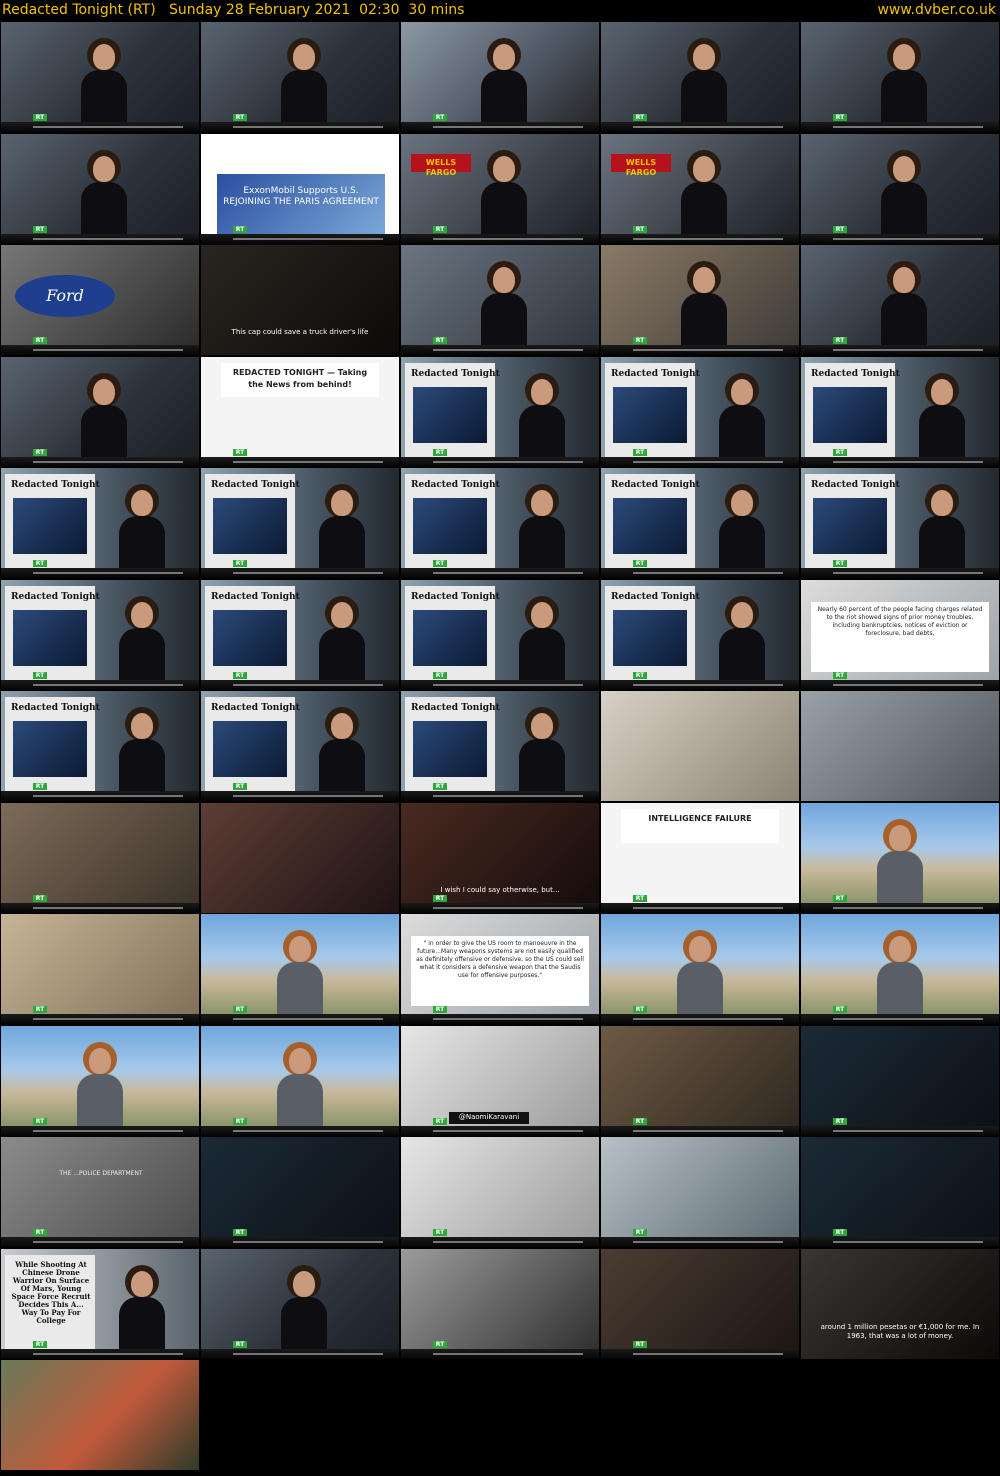 Image resolution: width=1000 pixels, height=1476 pixels. What do you see at coordinates (500, 1081) in the screenshot?
I see `thumbnail: @NaomiKaravani RT` at bounding box center [500, 1081].